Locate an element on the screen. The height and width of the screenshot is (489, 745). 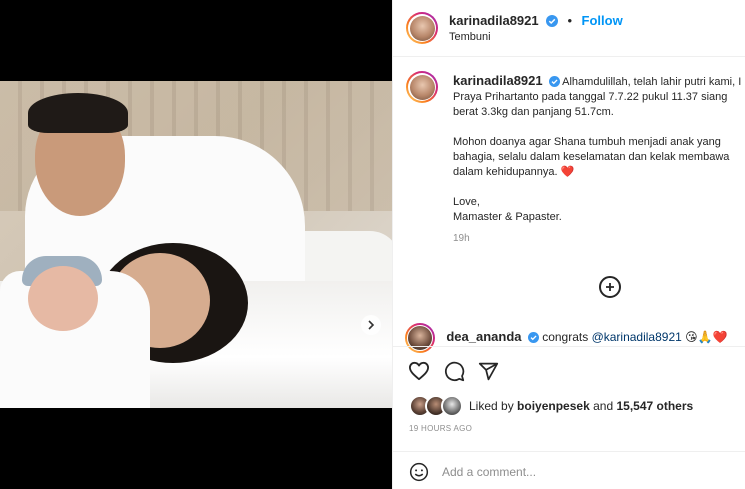
liker-avatar is located at coordinates (452, 406).